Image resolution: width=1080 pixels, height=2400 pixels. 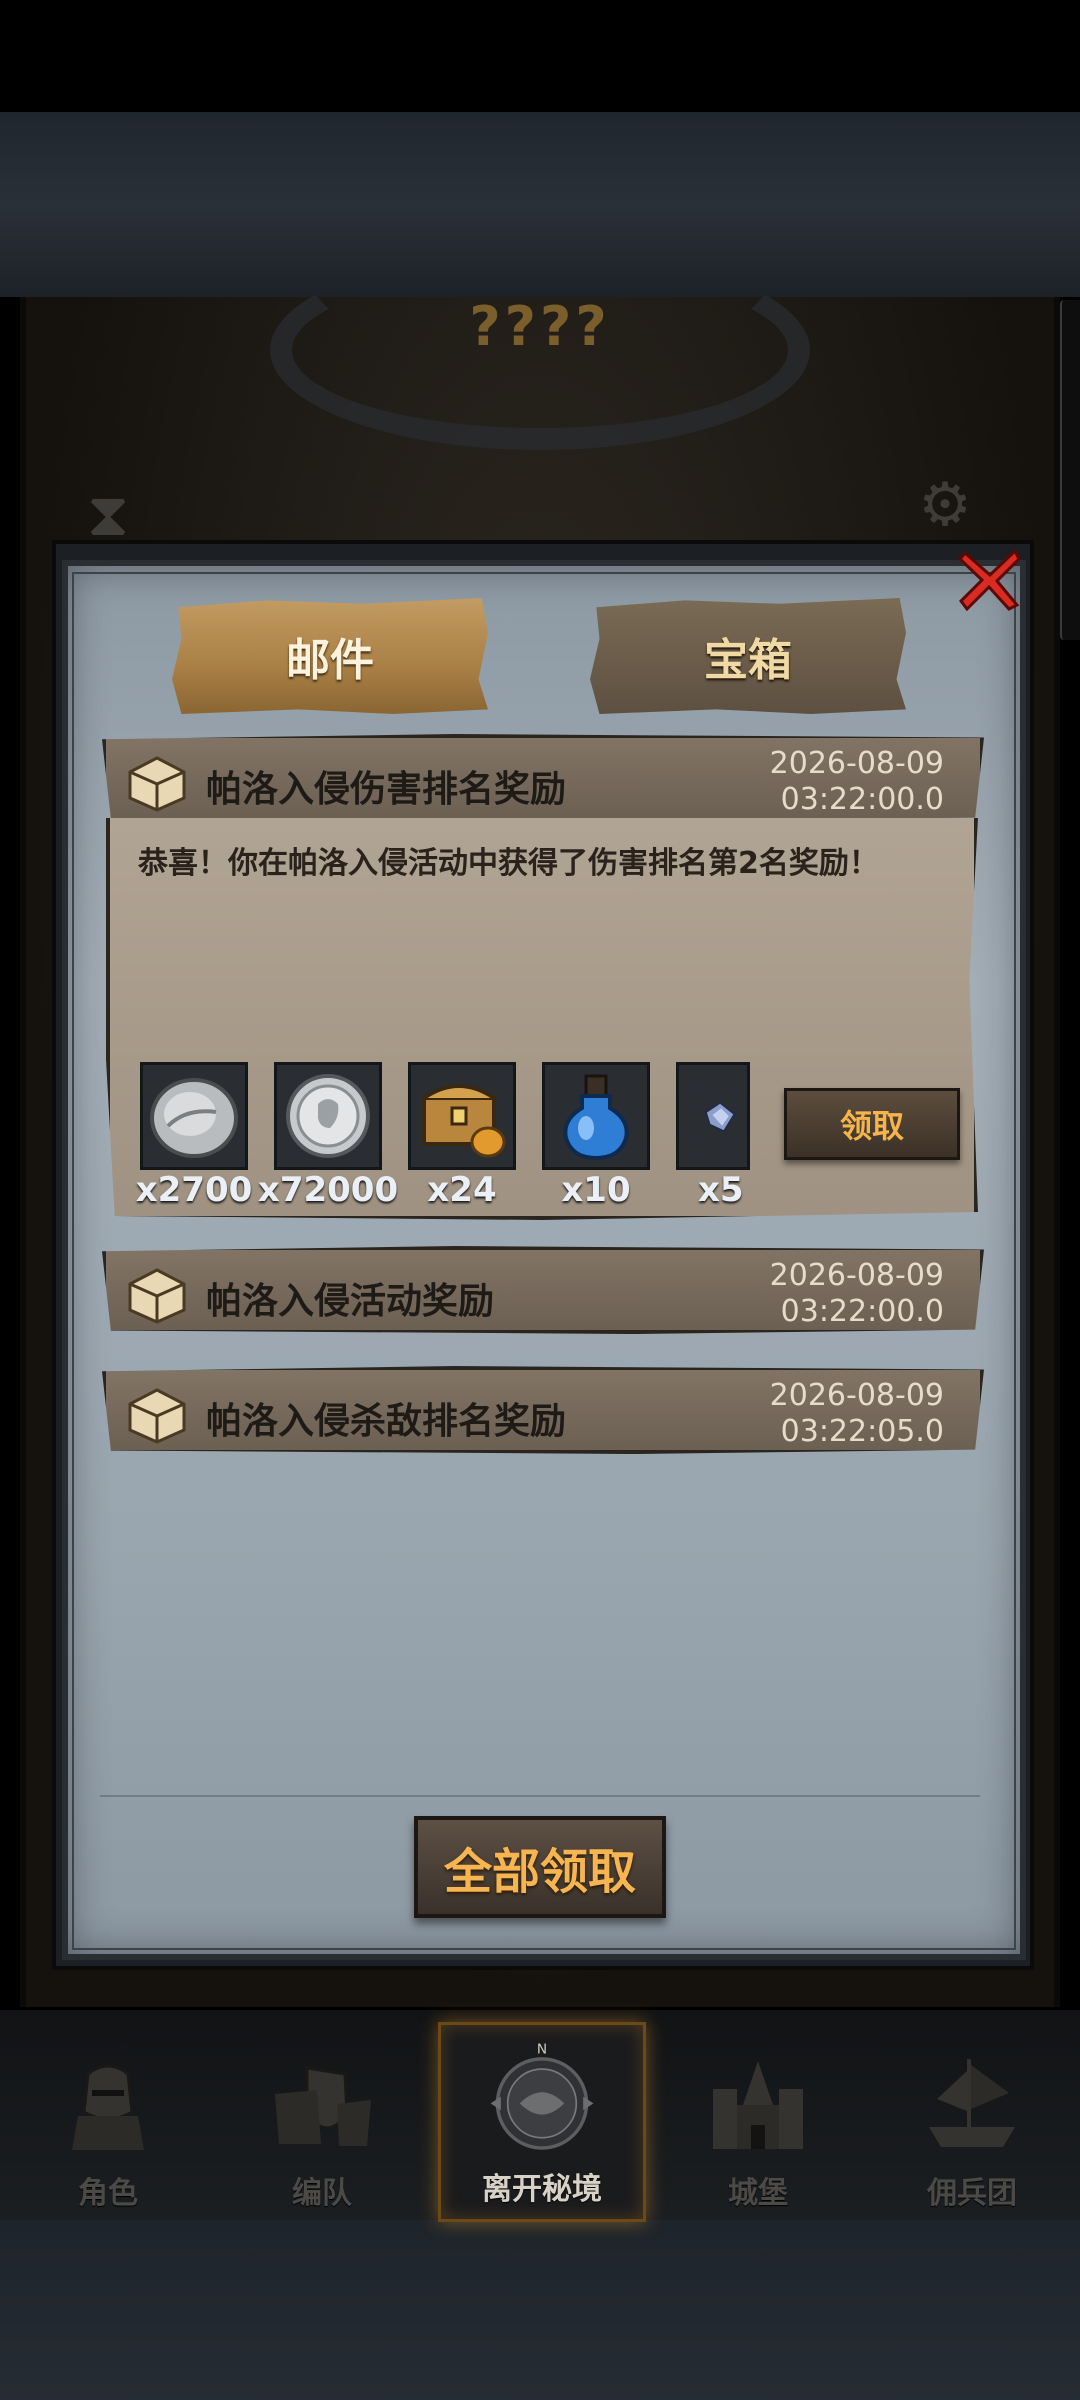 I want to click on blue-potion-icon, so click(x=596, y=1117).